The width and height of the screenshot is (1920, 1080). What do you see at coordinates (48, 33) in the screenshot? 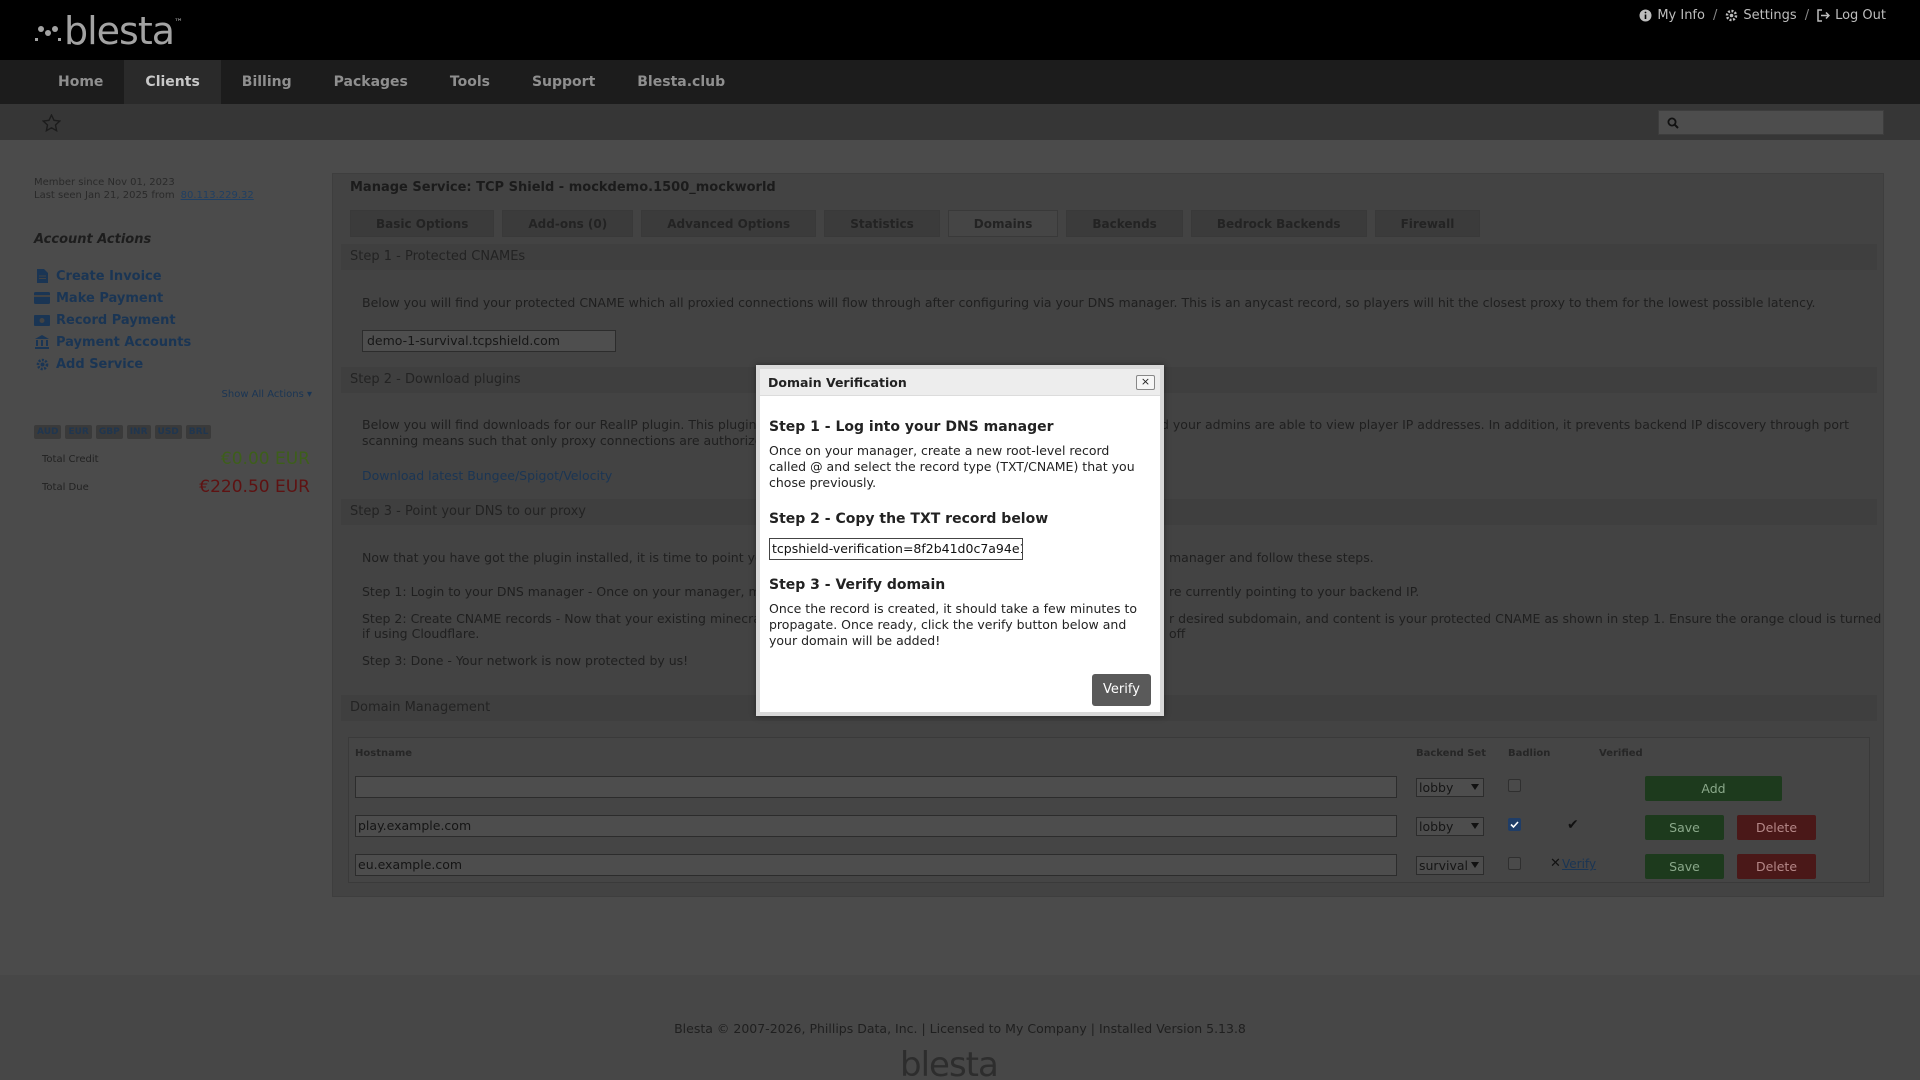
I see `blesta-logo-icon` at bounding box center [48, 33].